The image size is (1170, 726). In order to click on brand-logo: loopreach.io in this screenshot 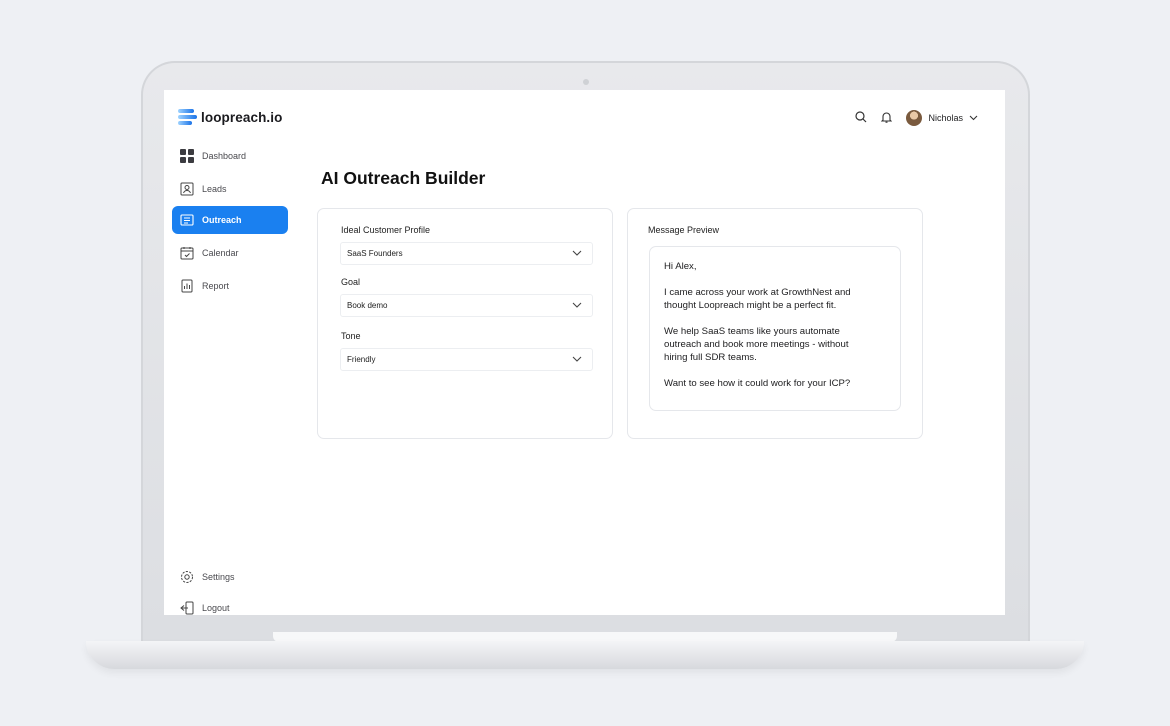, I will do `click(230, 117)`.